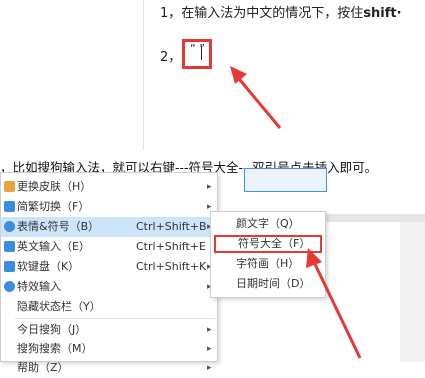 The height and width of the screenshot is (378, 425). Describe the element at coordinates (109, 307) in the screenshot. I see `menu-item-hide-statusbar: 隐藏状态栏（Y）` at that location.